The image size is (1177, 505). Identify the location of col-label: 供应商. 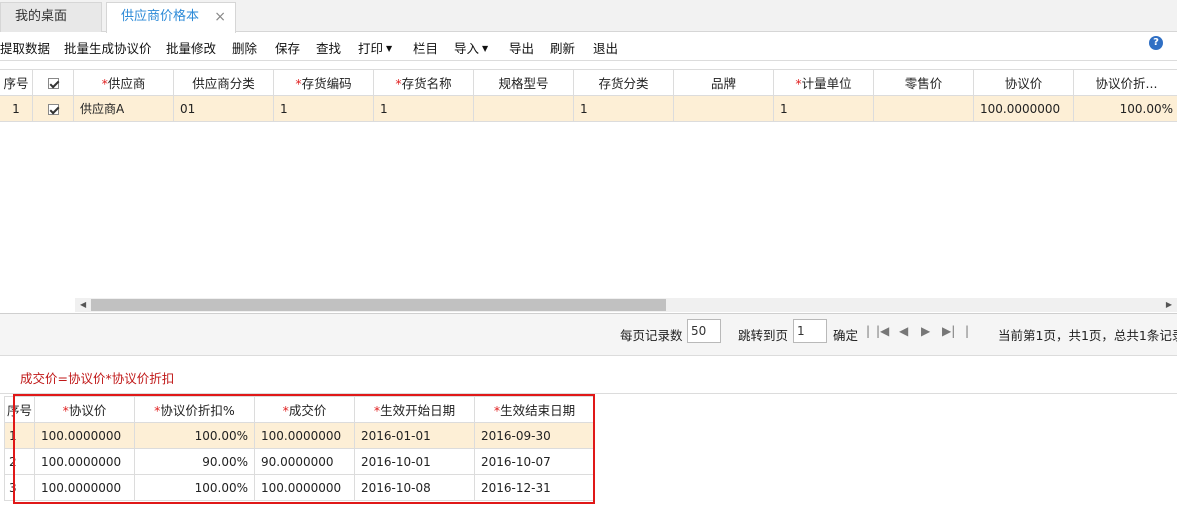
(126, 83).